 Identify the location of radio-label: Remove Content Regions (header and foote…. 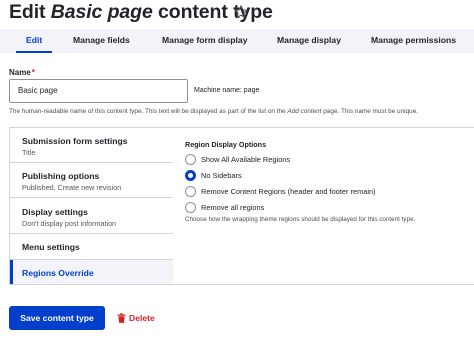
(288, 191).